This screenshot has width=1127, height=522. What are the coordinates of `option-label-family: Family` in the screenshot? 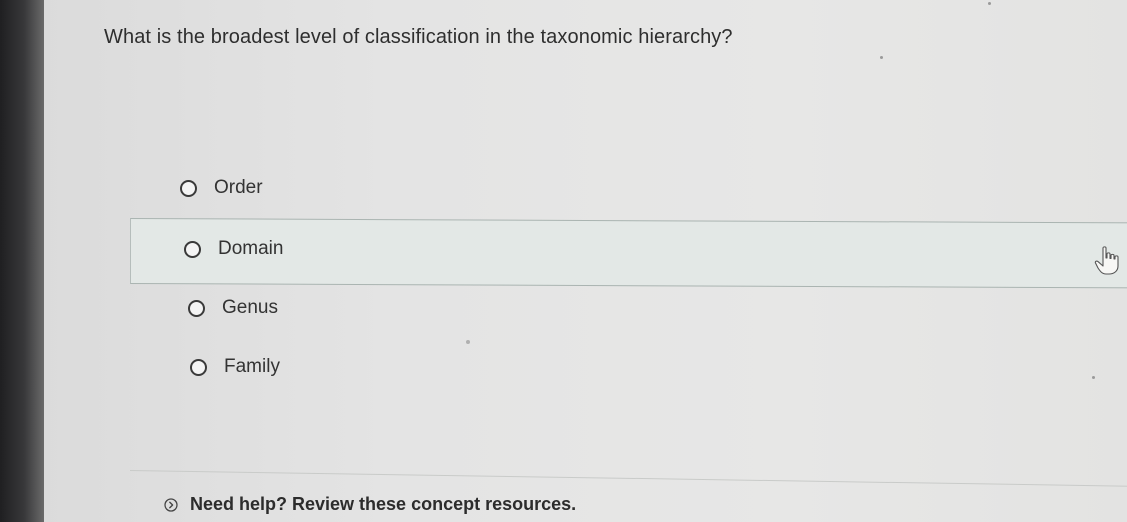 It's located at (252, 366).